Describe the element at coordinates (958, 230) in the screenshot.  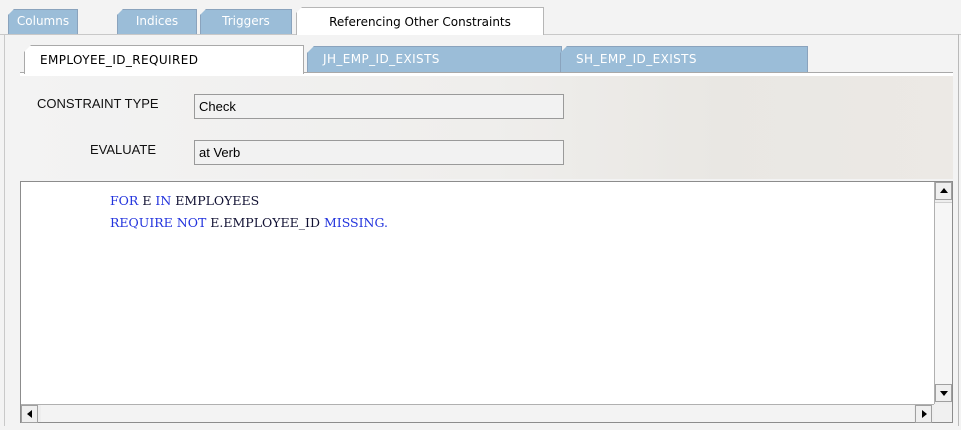
I see `panel-border-right` at that location.